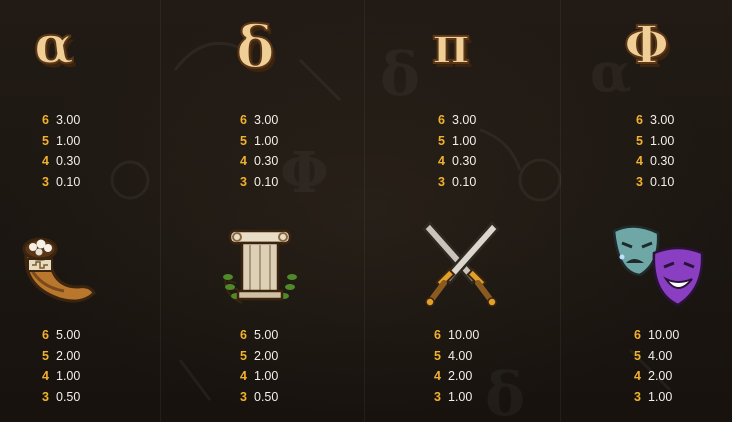  What do you see at coordinates (658, 266) in the screenshot?
I see `theater-masks-icon` at bounding box center [658, 266].